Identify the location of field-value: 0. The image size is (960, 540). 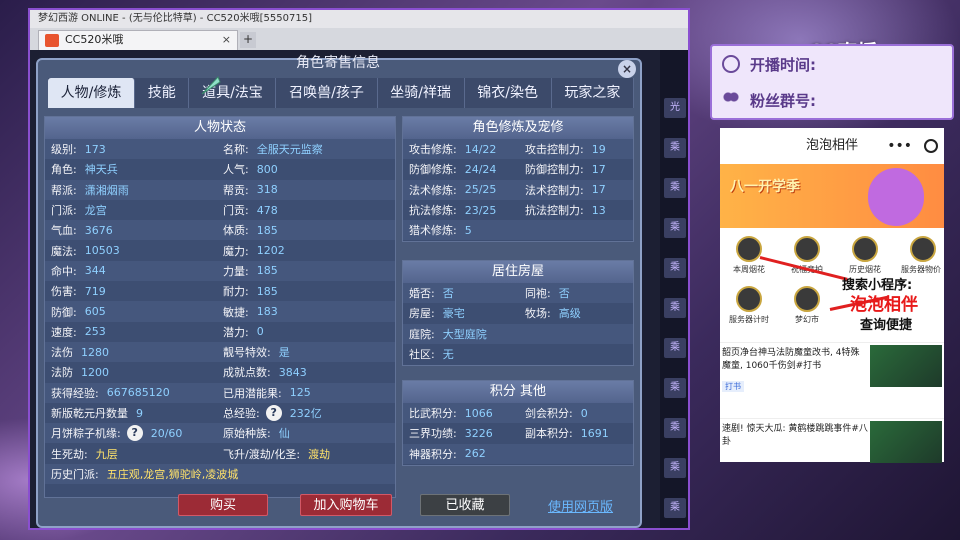
(584, 413).